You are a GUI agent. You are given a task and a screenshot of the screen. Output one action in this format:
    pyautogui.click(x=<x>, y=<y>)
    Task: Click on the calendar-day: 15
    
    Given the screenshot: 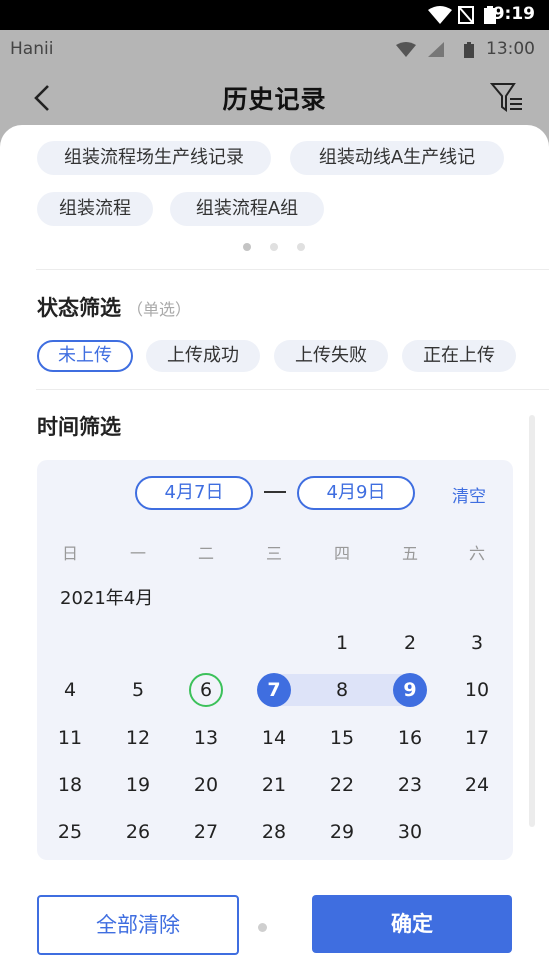 What is the action you would take?
    pyautogui.click(x=342, y=738)
    